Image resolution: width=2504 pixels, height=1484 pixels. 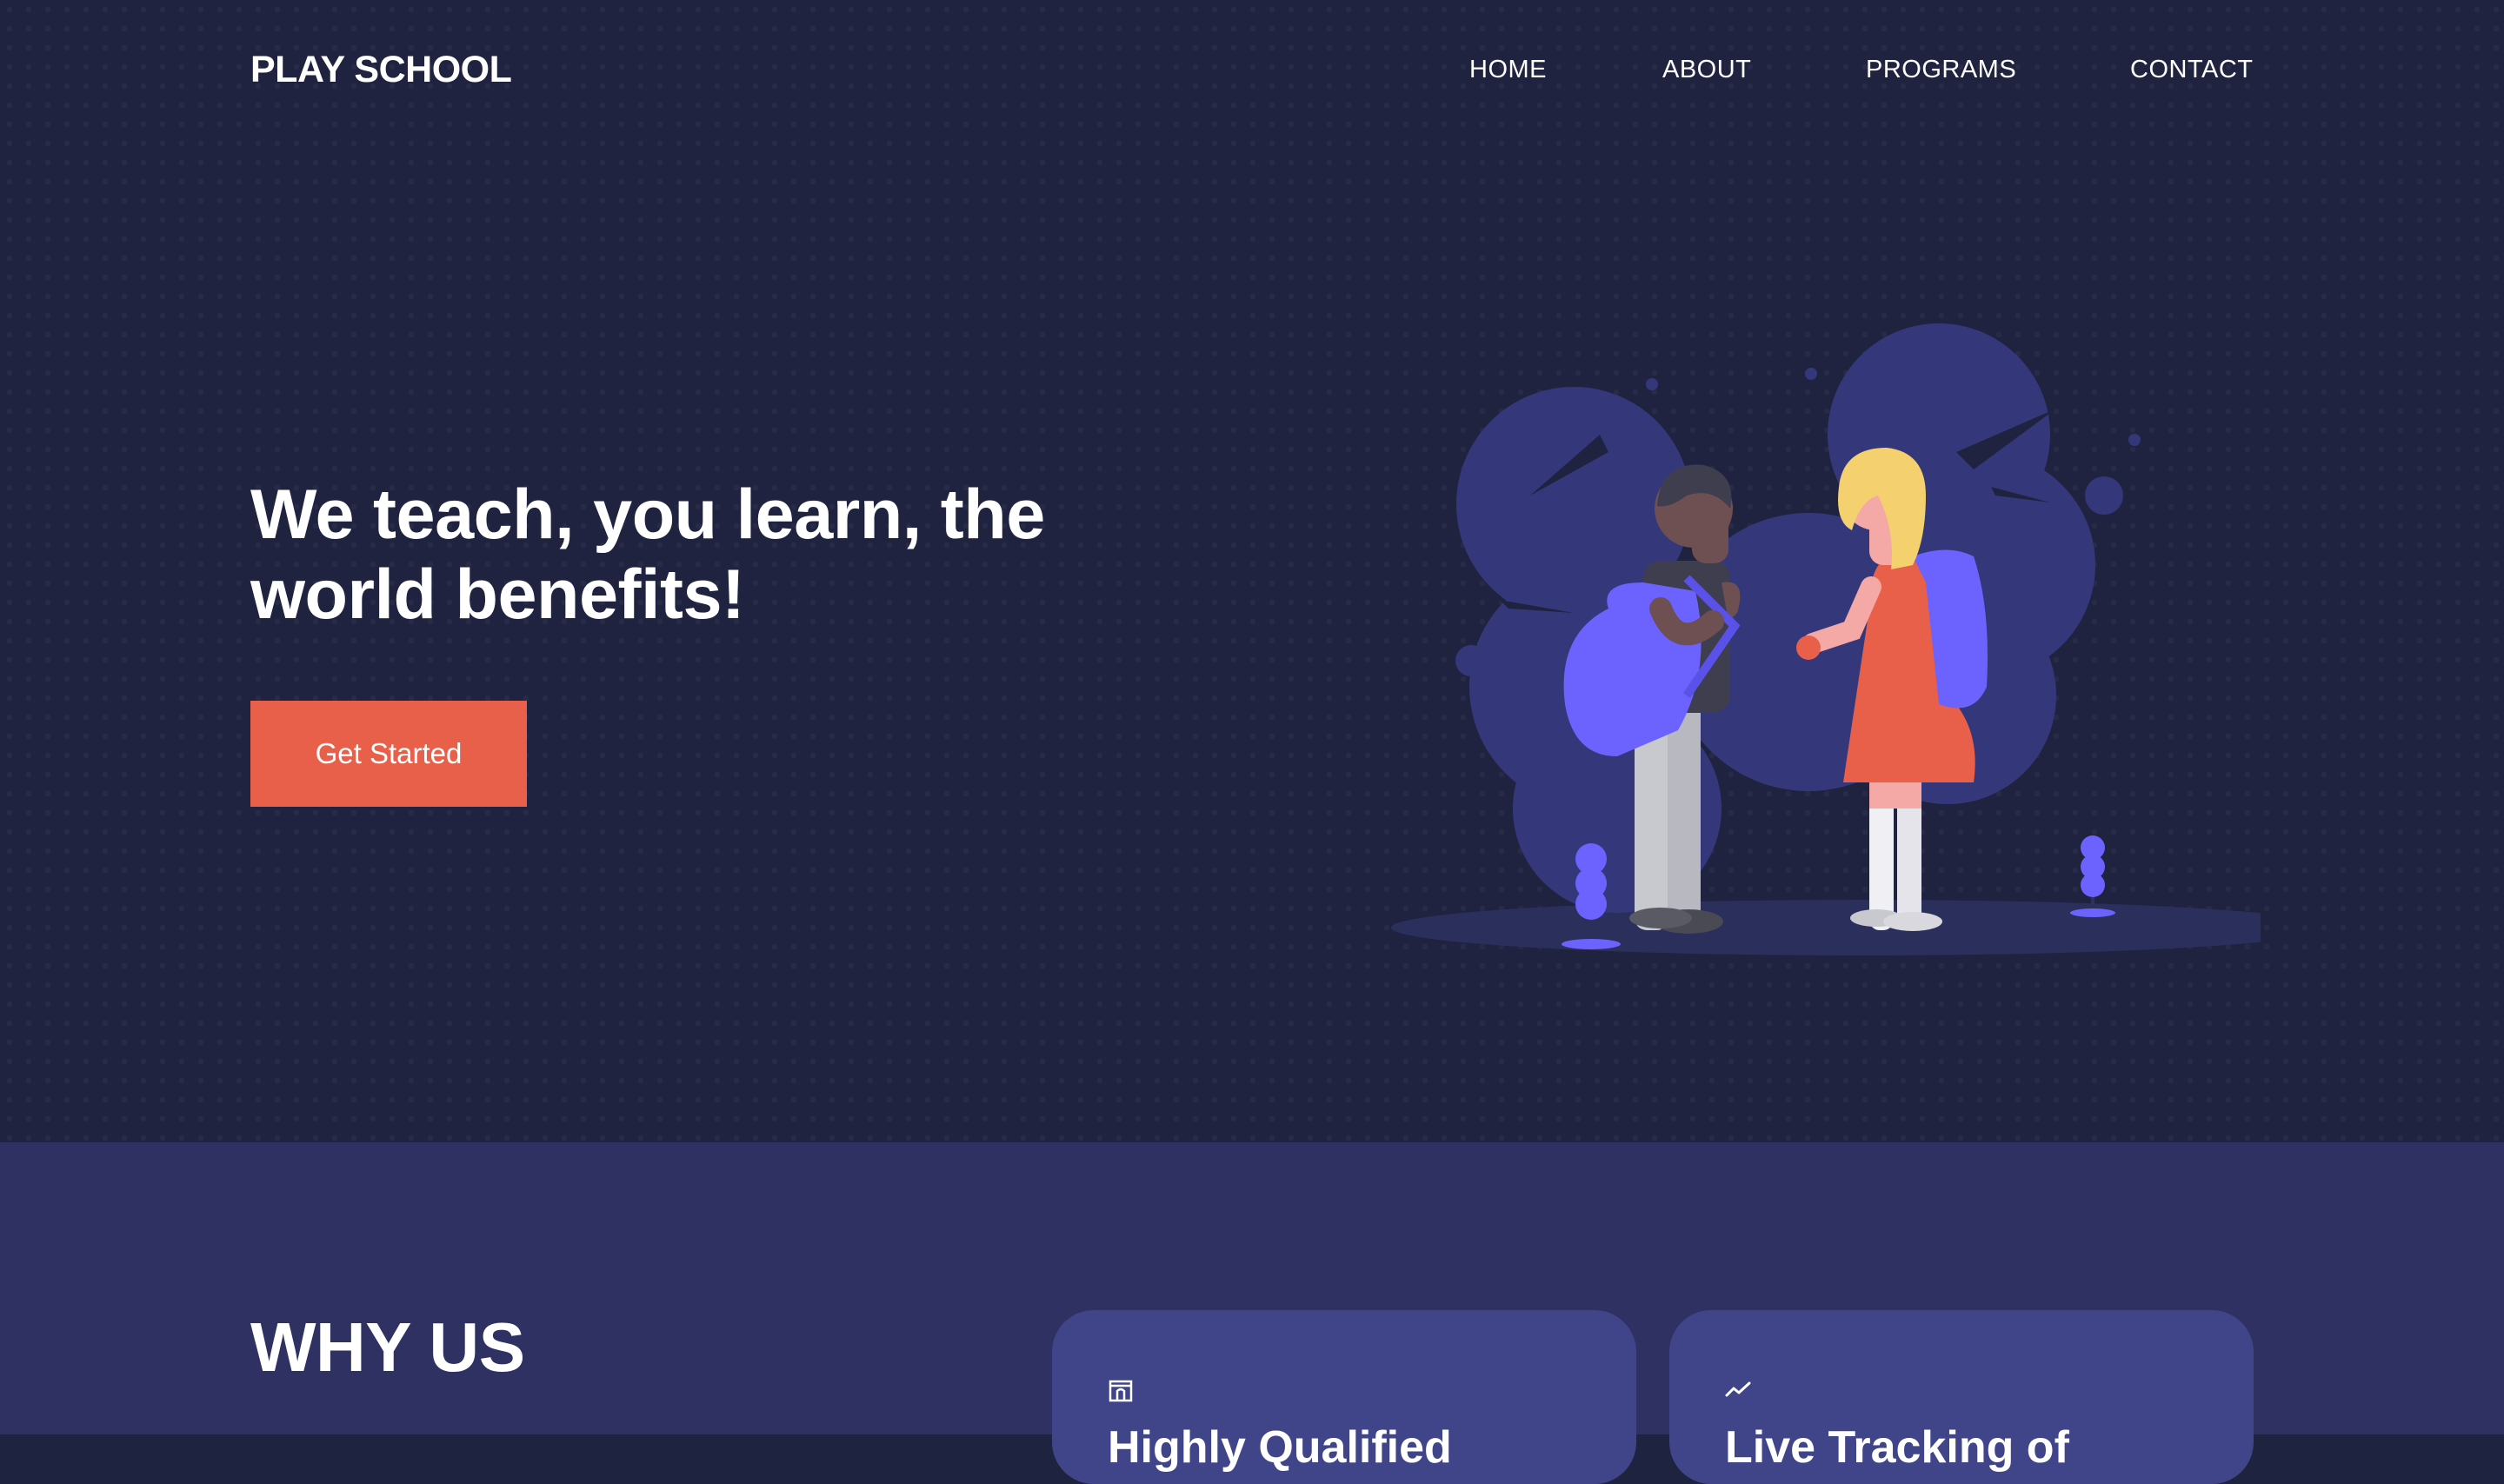 I want to click on feature-card-title: Live Tracking of, so click(x=1897, y=1447).